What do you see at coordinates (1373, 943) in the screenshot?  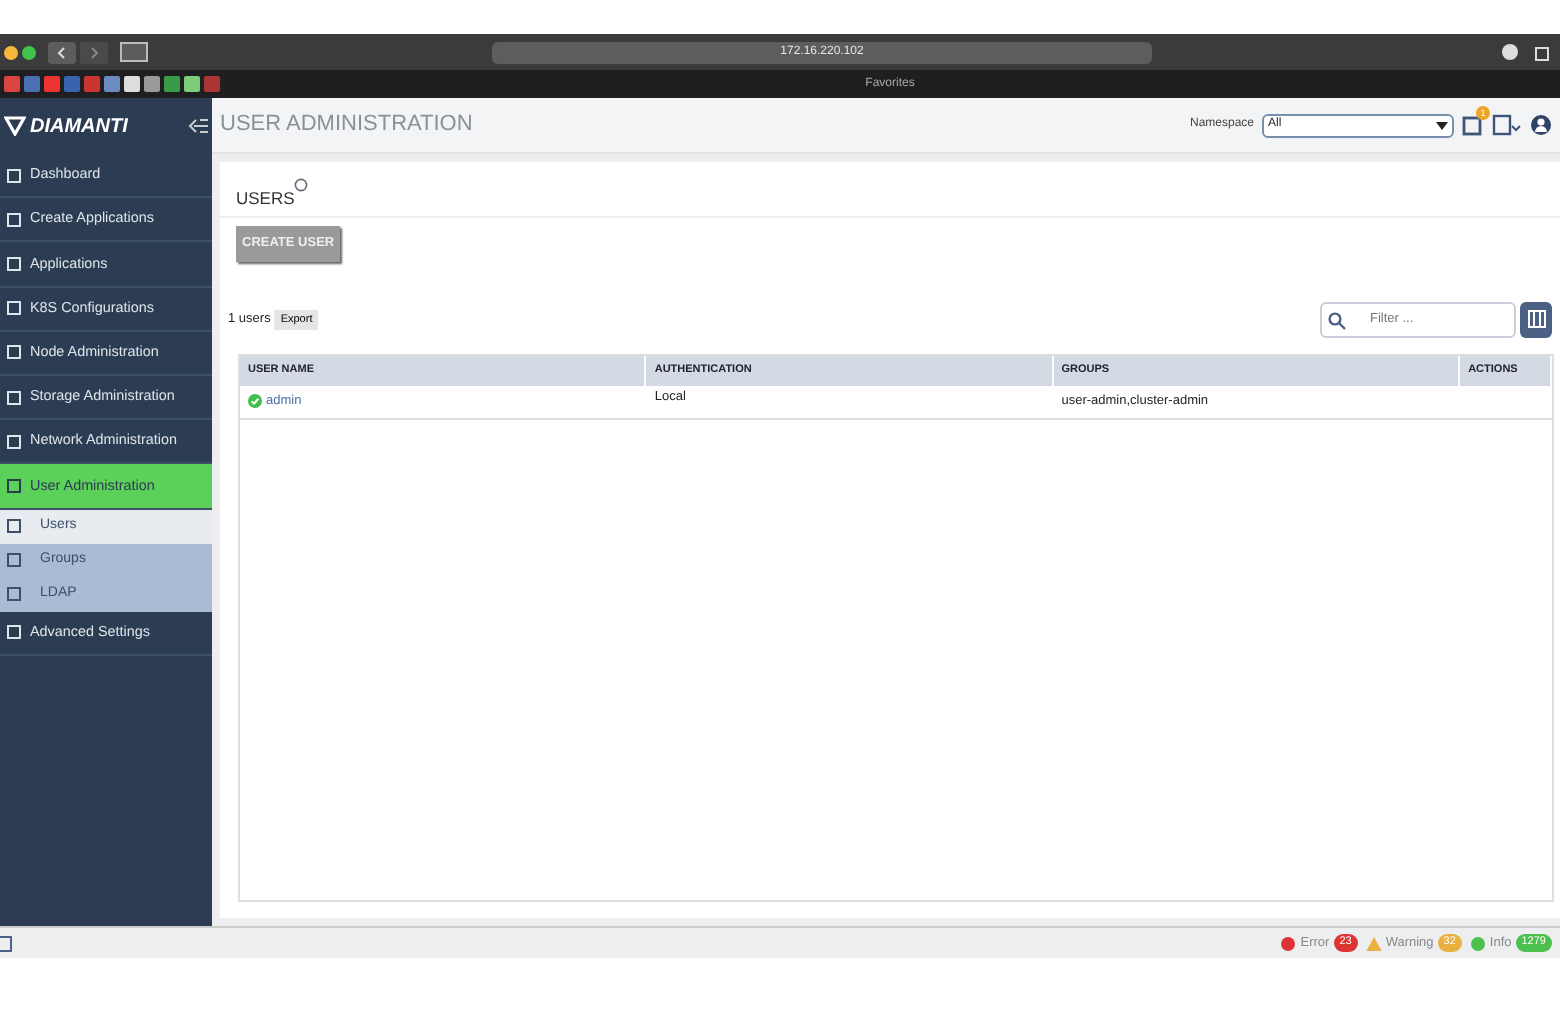 I see `warning-icon` at bounding box center [1373, 943].